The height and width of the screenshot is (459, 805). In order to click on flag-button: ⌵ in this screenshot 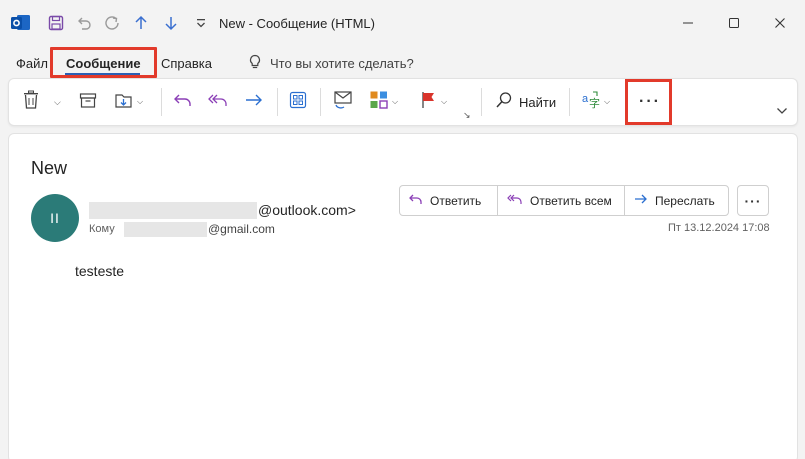, I will do `click(433, 102)`.